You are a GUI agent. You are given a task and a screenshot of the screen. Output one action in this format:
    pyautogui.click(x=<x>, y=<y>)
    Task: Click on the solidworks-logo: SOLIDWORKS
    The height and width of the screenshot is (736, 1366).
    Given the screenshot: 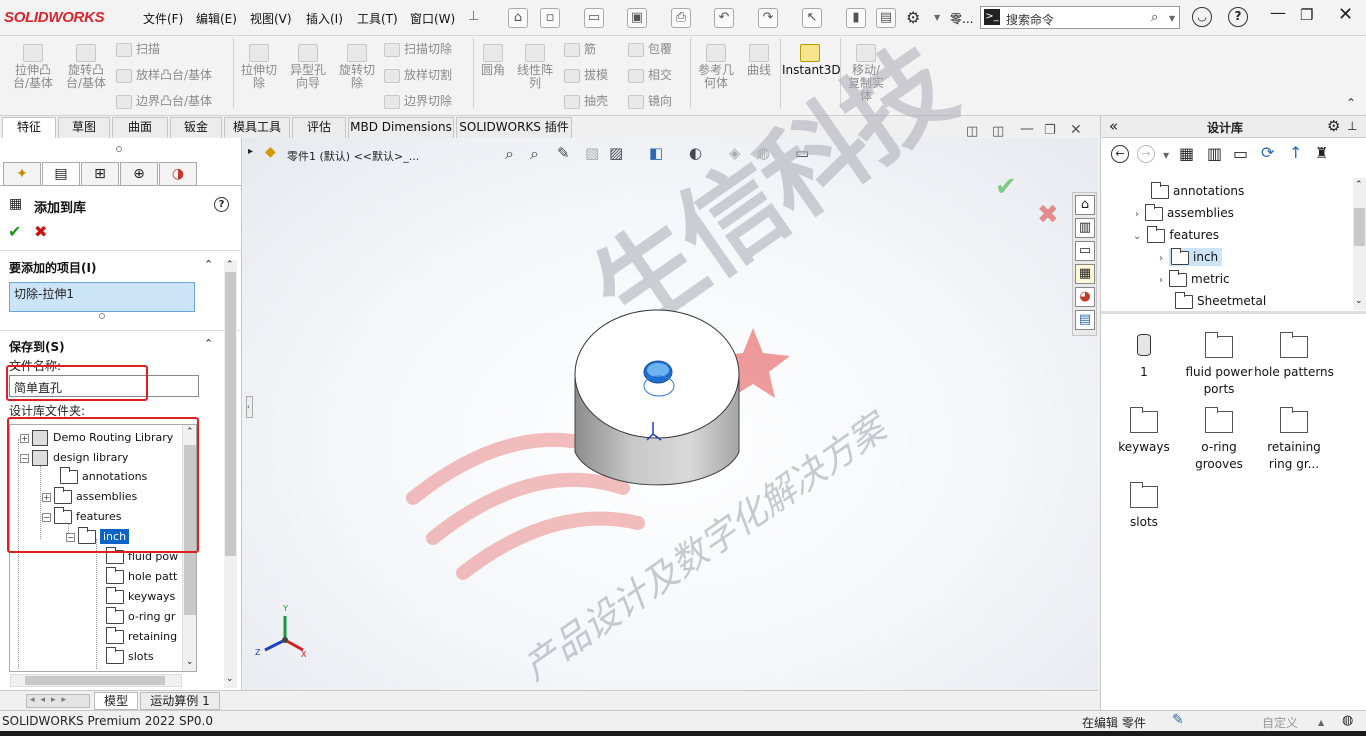 What is the action you would take?
    pyautogui.click(x=54, y=17)
    